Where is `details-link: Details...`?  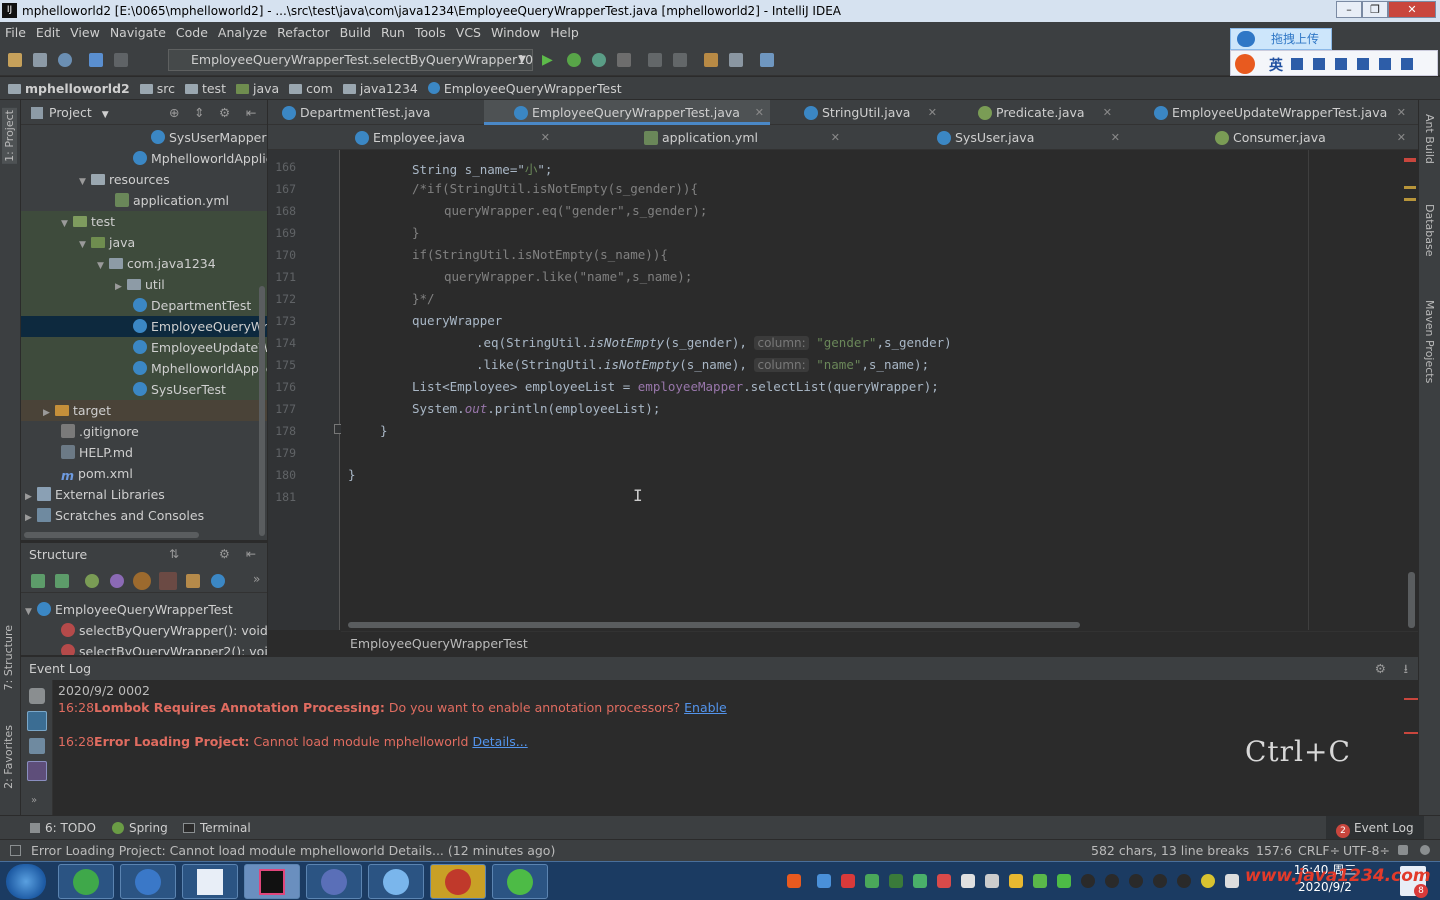 details-link: Details... is located at coordinates (499, 741).